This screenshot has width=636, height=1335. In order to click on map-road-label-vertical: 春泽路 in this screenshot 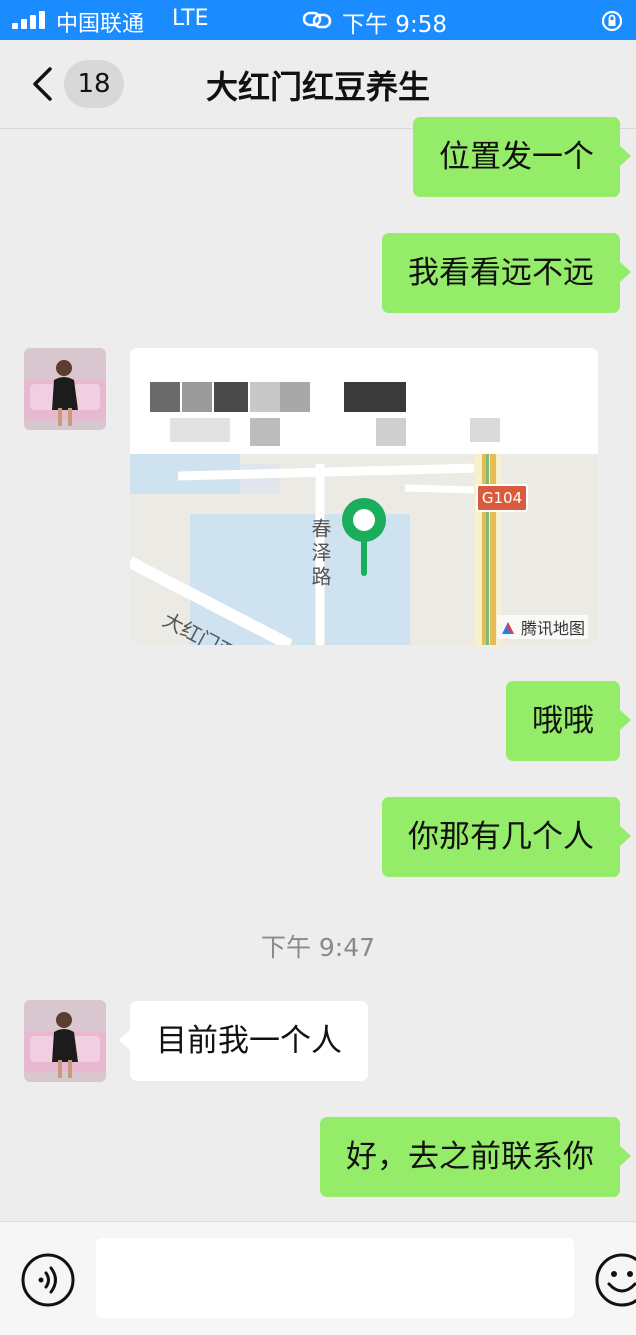, I will do `click(320, 554)`.